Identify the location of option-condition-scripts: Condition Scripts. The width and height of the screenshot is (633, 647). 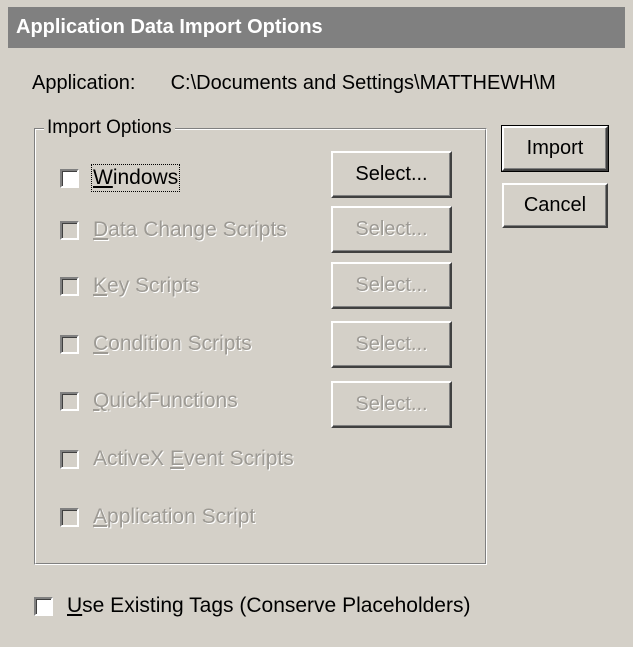
(156, 344).